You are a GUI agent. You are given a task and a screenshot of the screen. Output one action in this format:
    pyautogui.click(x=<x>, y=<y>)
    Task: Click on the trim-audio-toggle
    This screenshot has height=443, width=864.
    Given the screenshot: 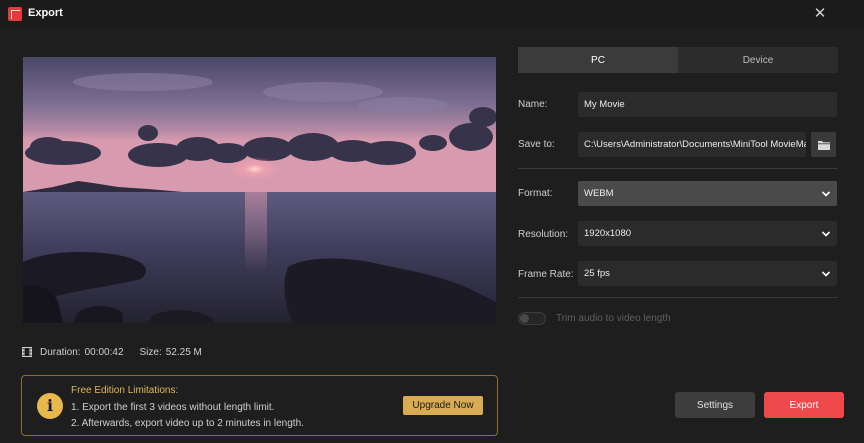 What is the action you would take?
    pyautogui.click(x=532, y=318)
    